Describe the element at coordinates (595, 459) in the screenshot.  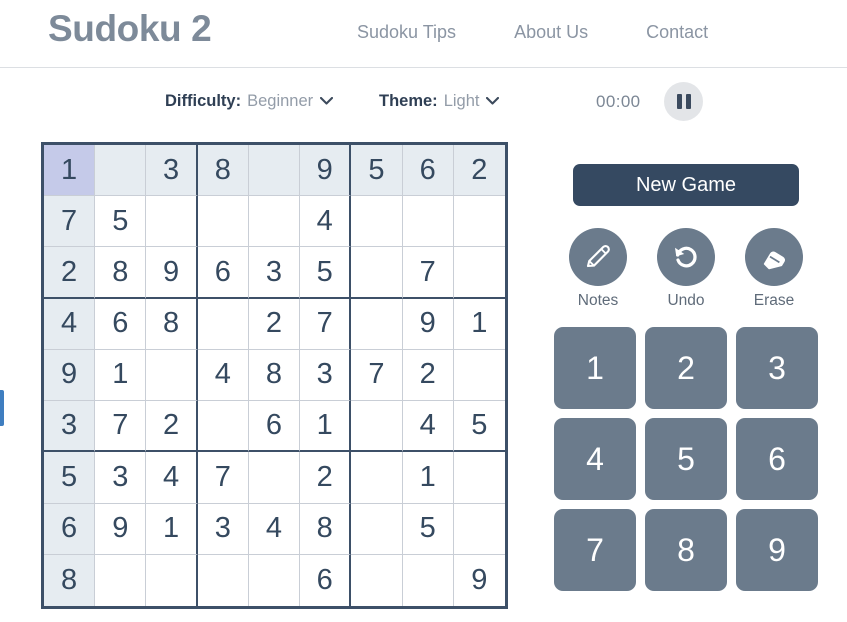
I see `numpad-key-4: 4` at that location.